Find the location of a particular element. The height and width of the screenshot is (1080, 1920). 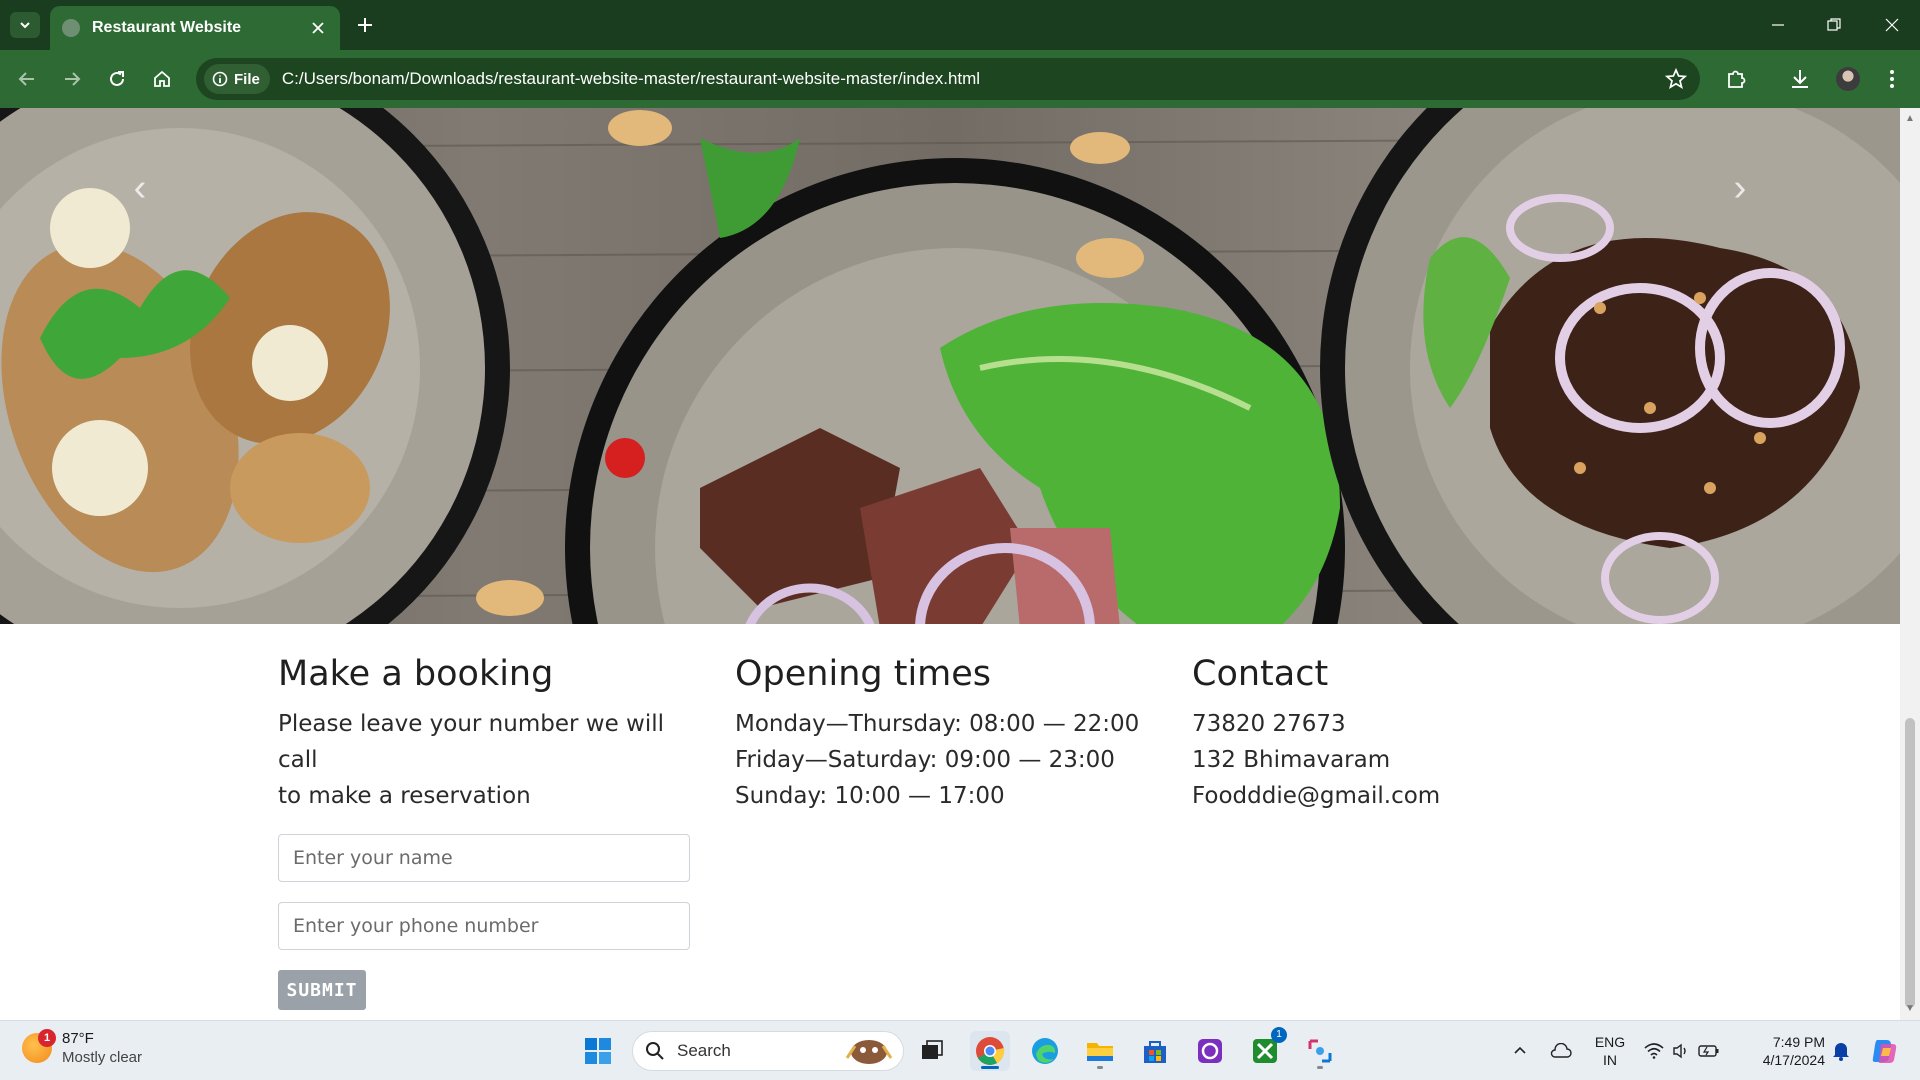

close-tab-button is located at coordinates (318, 28).